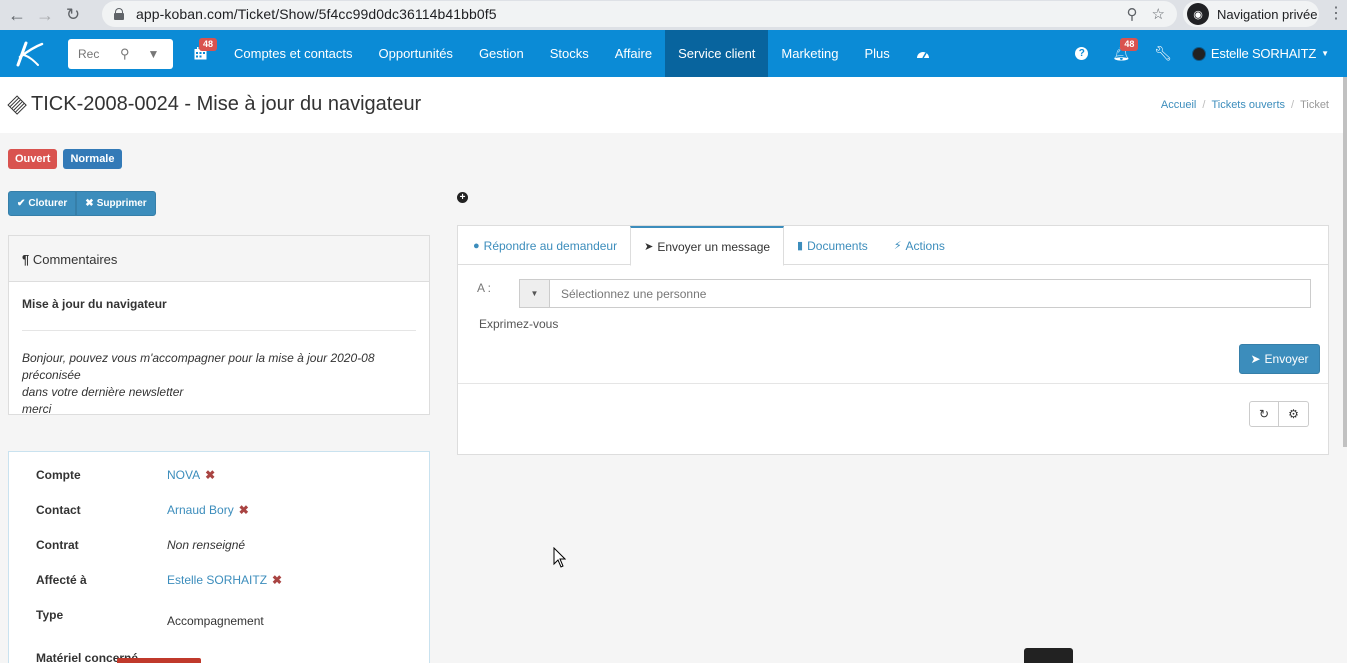  What do you see at coordinates (1132, 14) in the screenshot?
I see `zoom-icon: ⚲` at bounding box center [1132, 14].